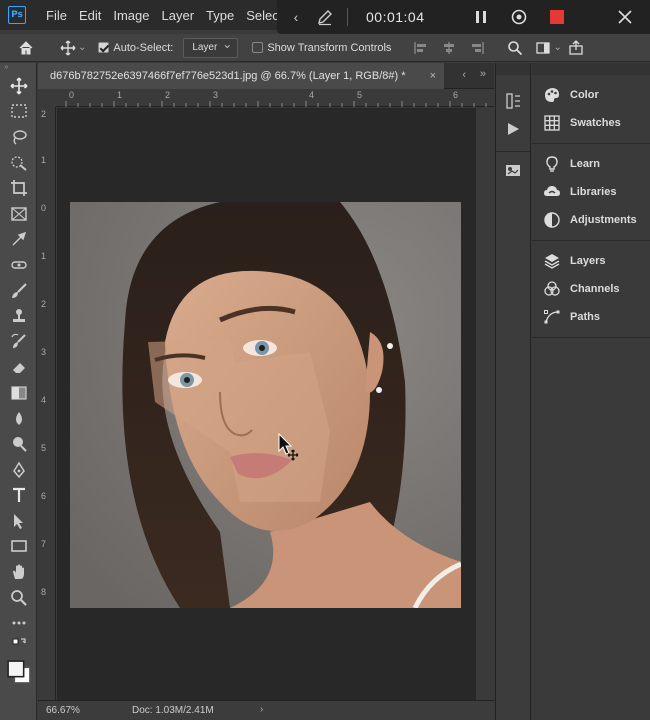 Image resolution: width=650 pixels, height=720 pixels. I want to click on panel-color: Color, so click(591, 95).